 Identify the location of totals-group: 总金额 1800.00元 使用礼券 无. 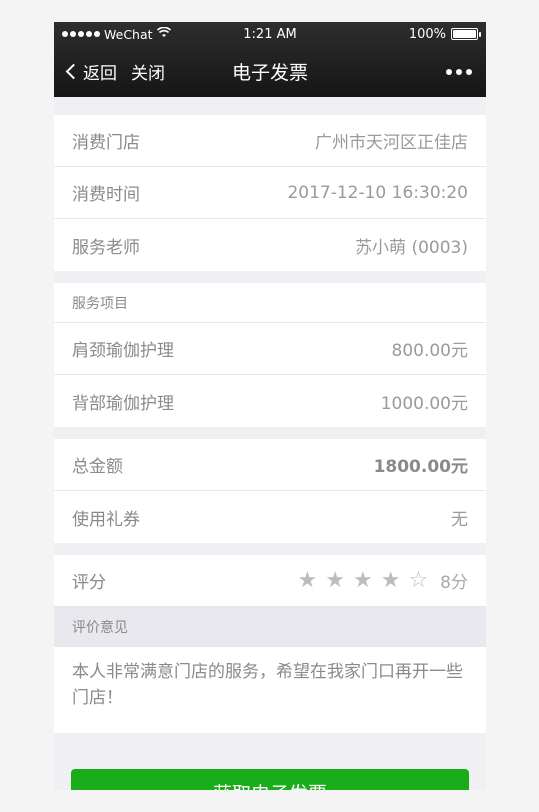
(270, 491).